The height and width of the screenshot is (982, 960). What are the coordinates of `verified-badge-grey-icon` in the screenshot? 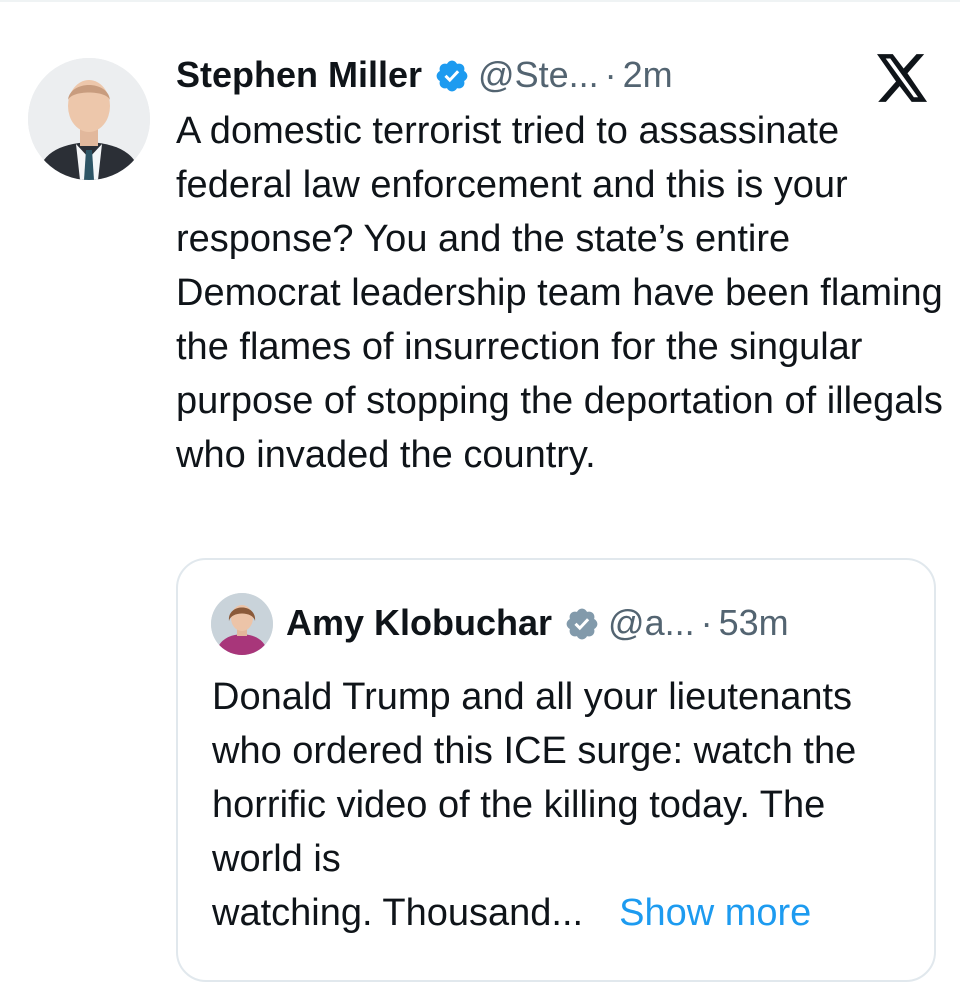 It's located at (582, 623).